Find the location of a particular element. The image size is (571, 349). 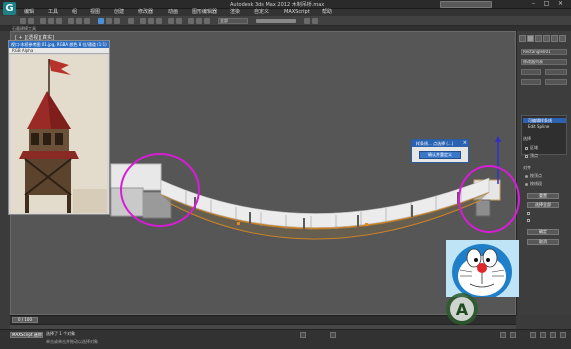

percent-snap-icon is located at coordinates (159, 21).